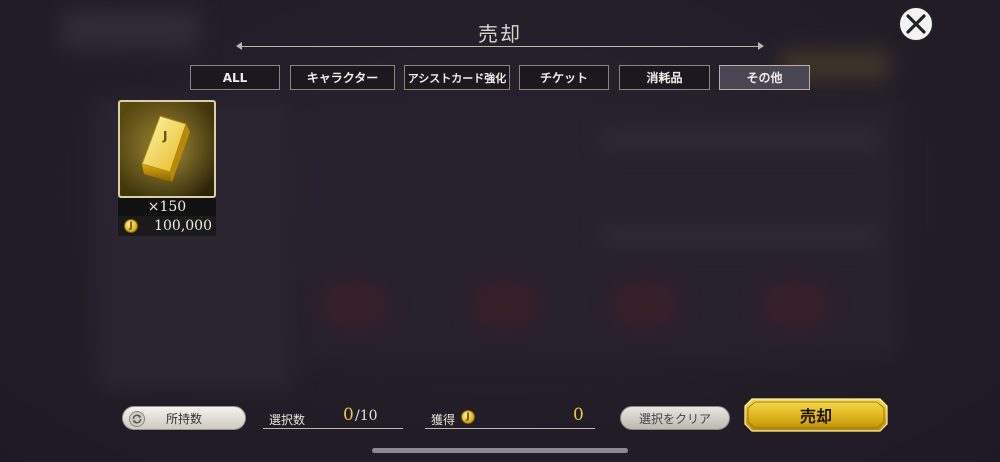  Describe the element at coordinates (675, 418) in the screenshot. I see `clear-selection-button: 選択をクリア` at that location.